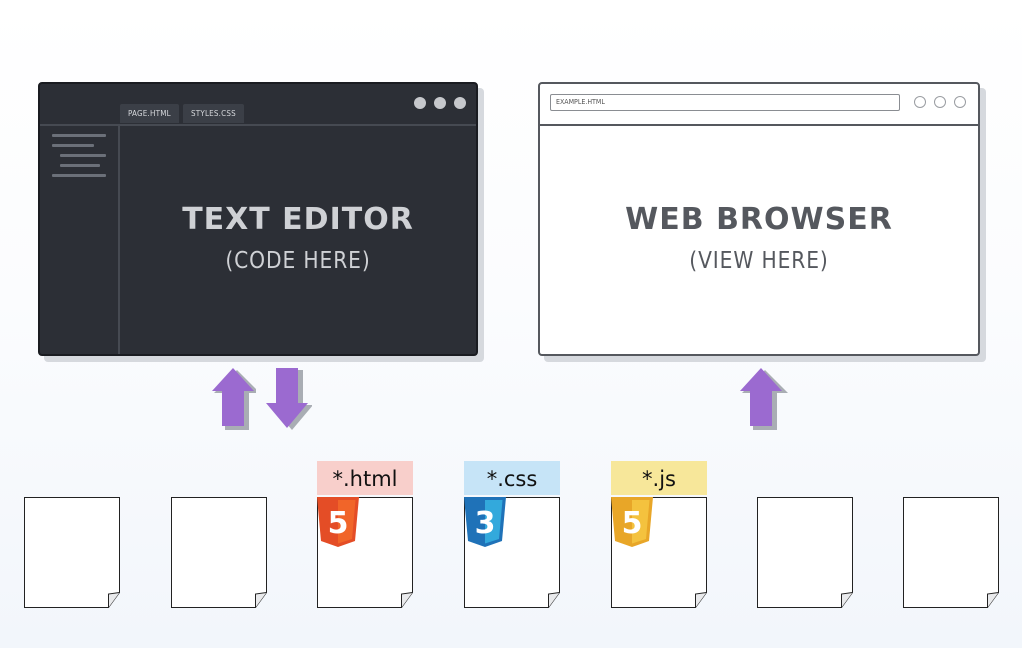  Describe the element at coordinates (725, 102) in the screenshot. I see `address-bar: EXAMPLE.HTML` at that location.